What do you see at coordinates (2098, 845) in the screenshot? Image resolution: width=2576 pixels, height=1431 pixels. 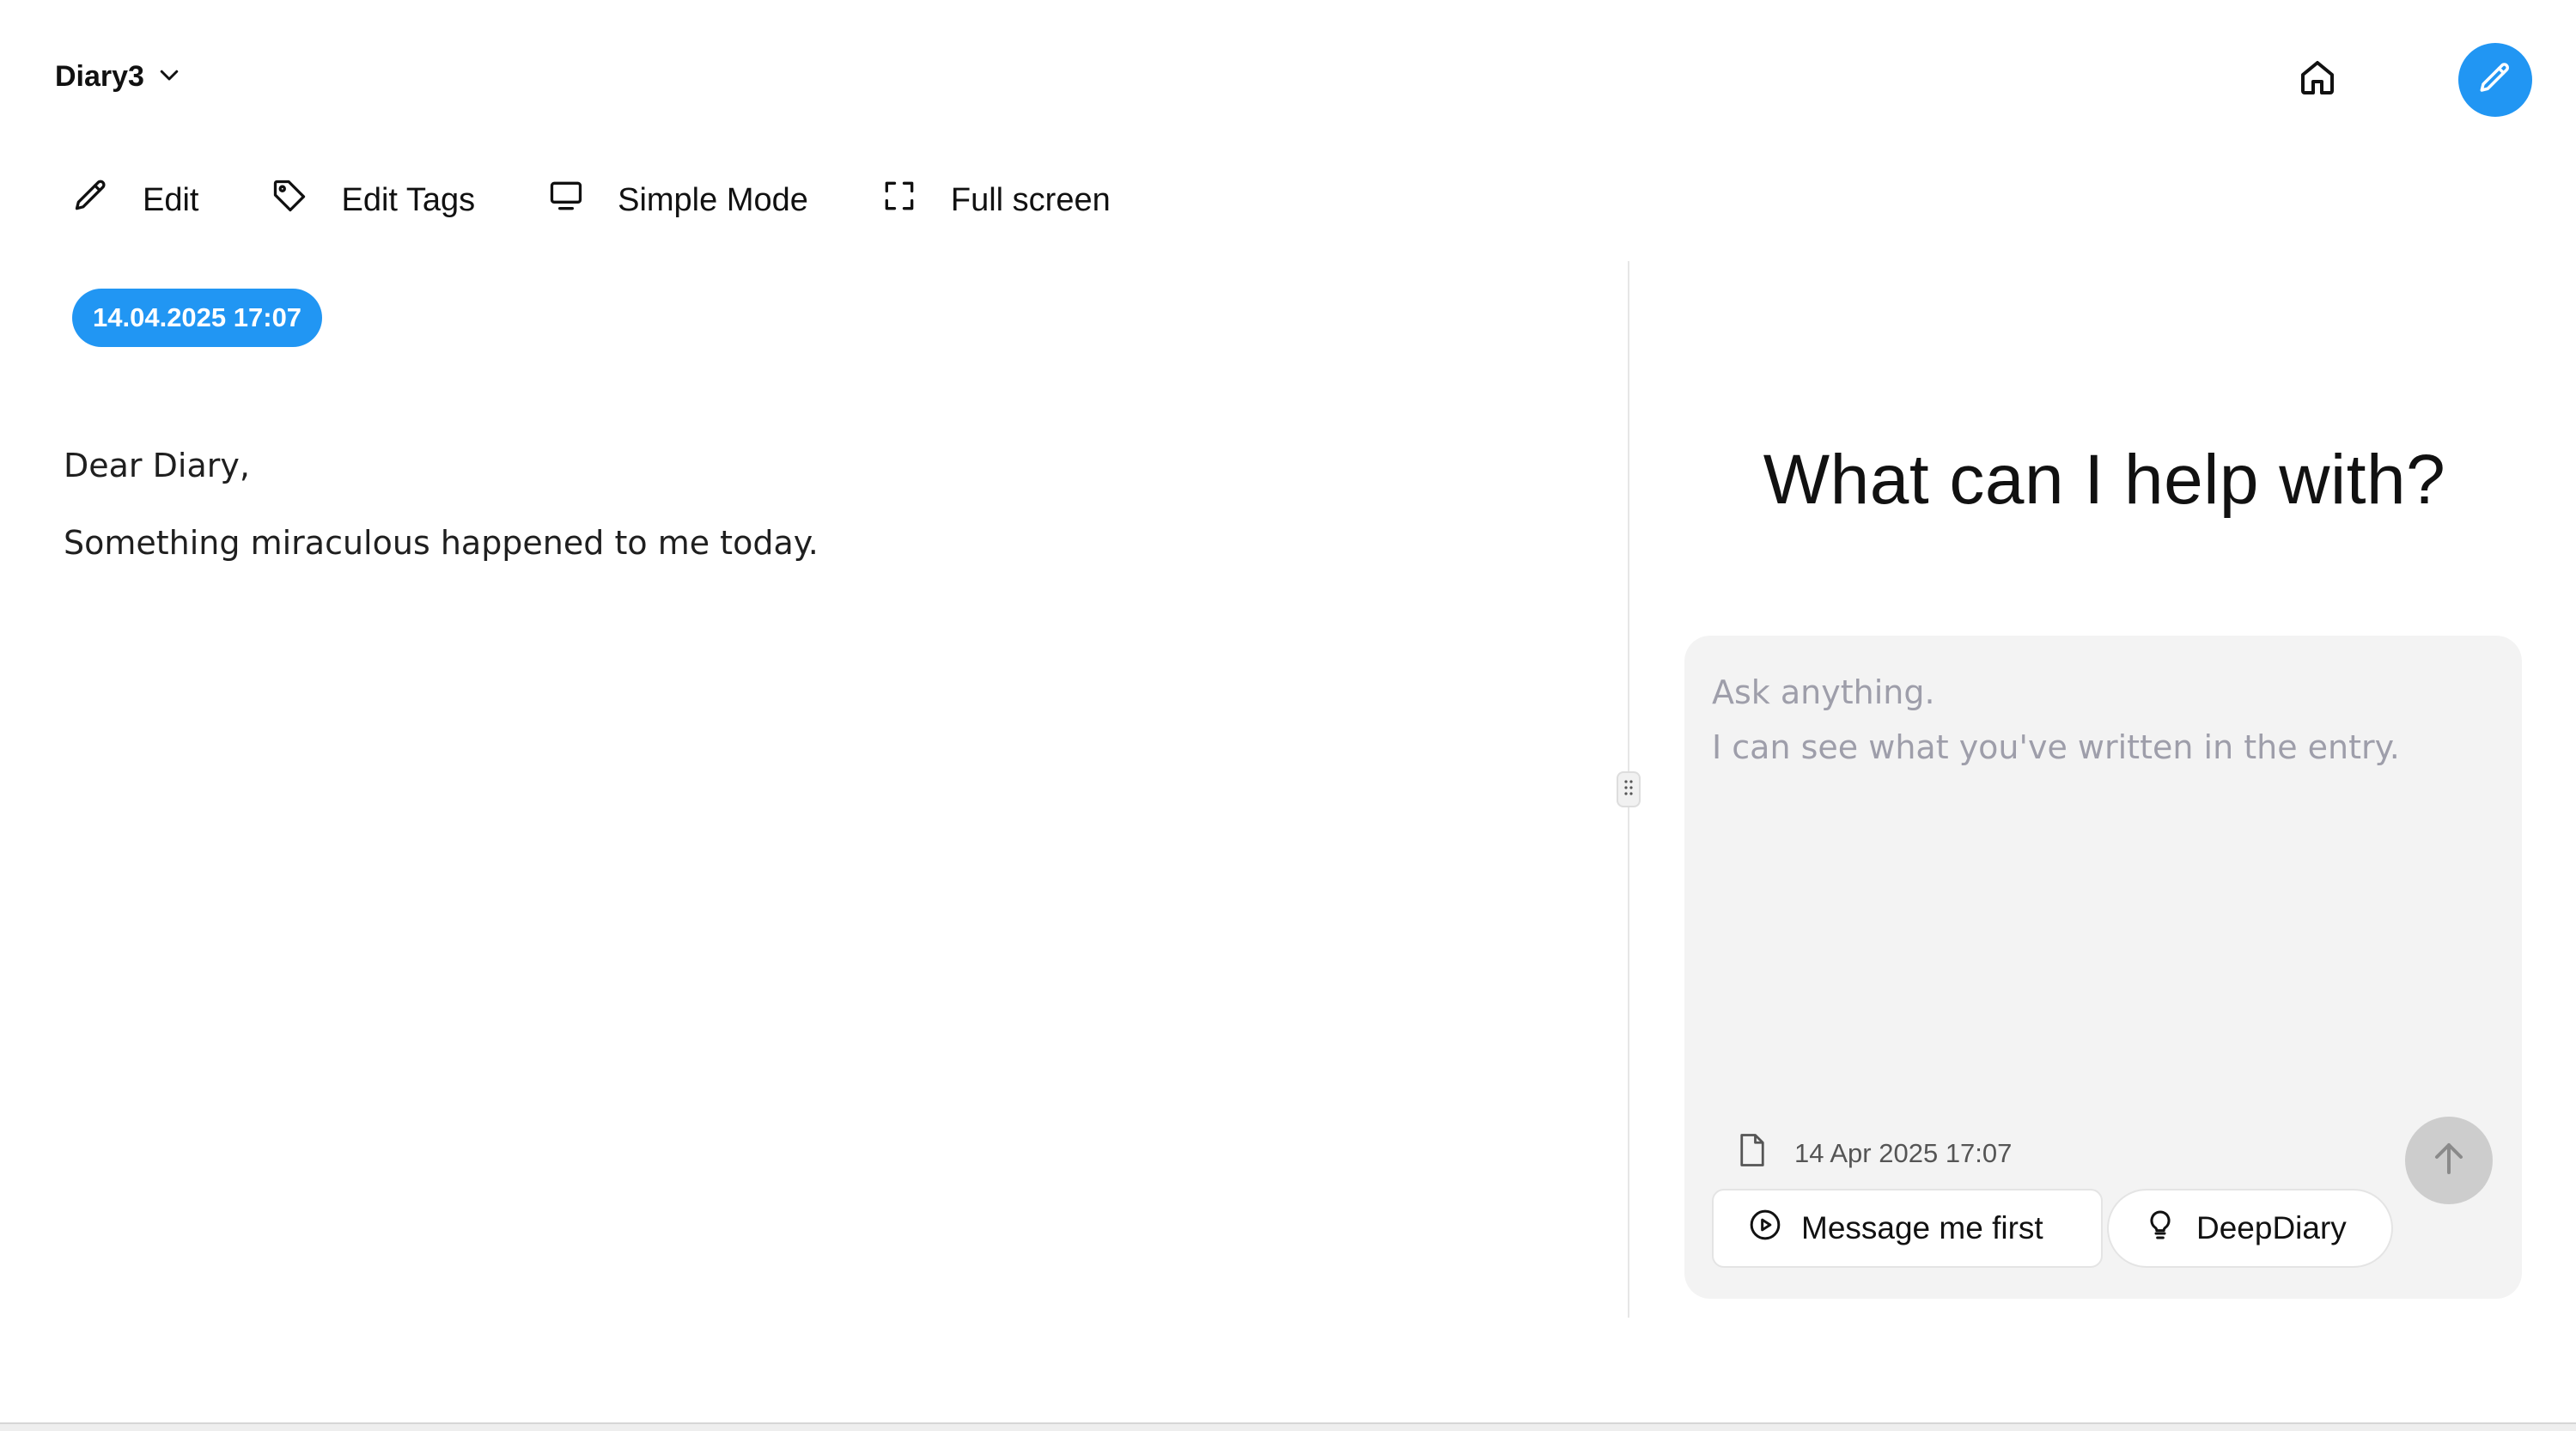 I see `chat-input` at bounding box center [2098, 845].